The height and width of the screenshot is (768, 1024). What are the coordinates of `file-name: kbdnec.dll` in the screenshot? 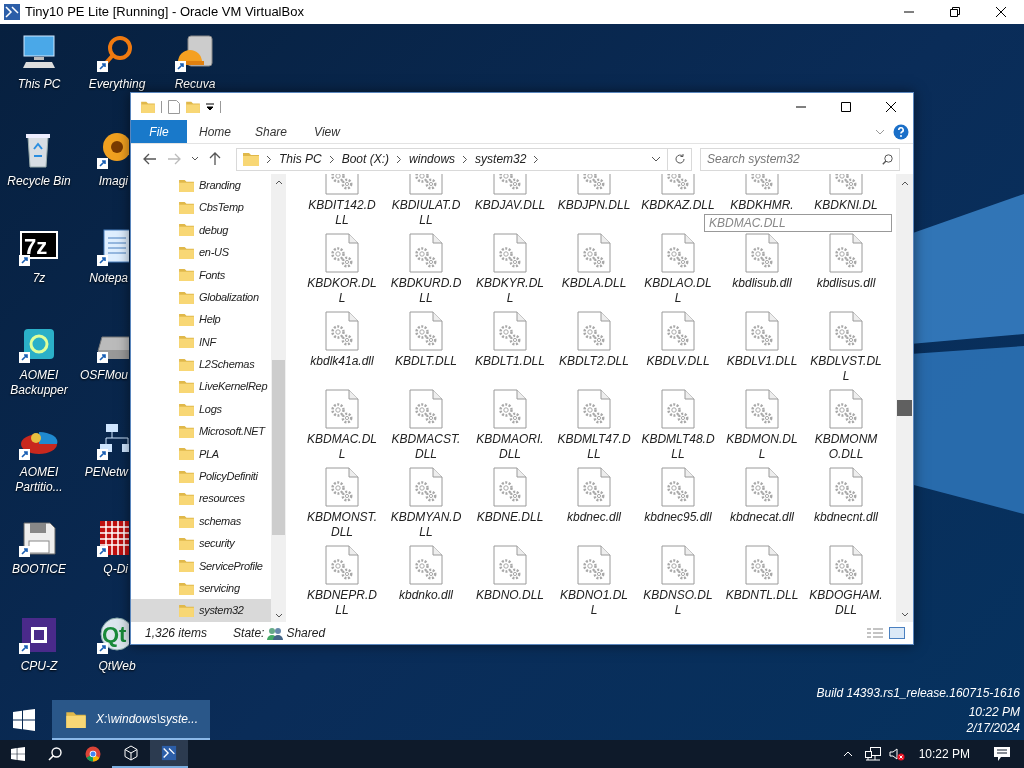 It's located at (594, 517).